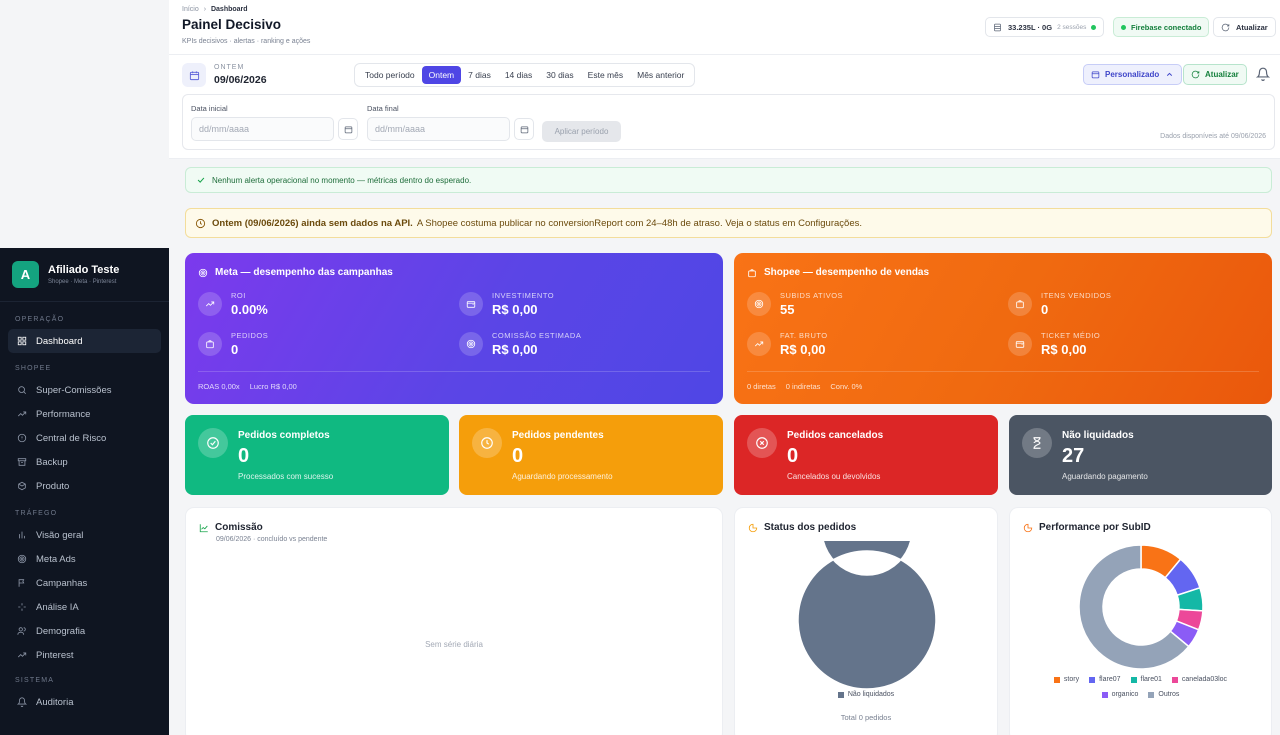  Describe the element at coordinates (1215, 74) in the screenshot. I see `filter-refresh-button: Atualizar` at that location.